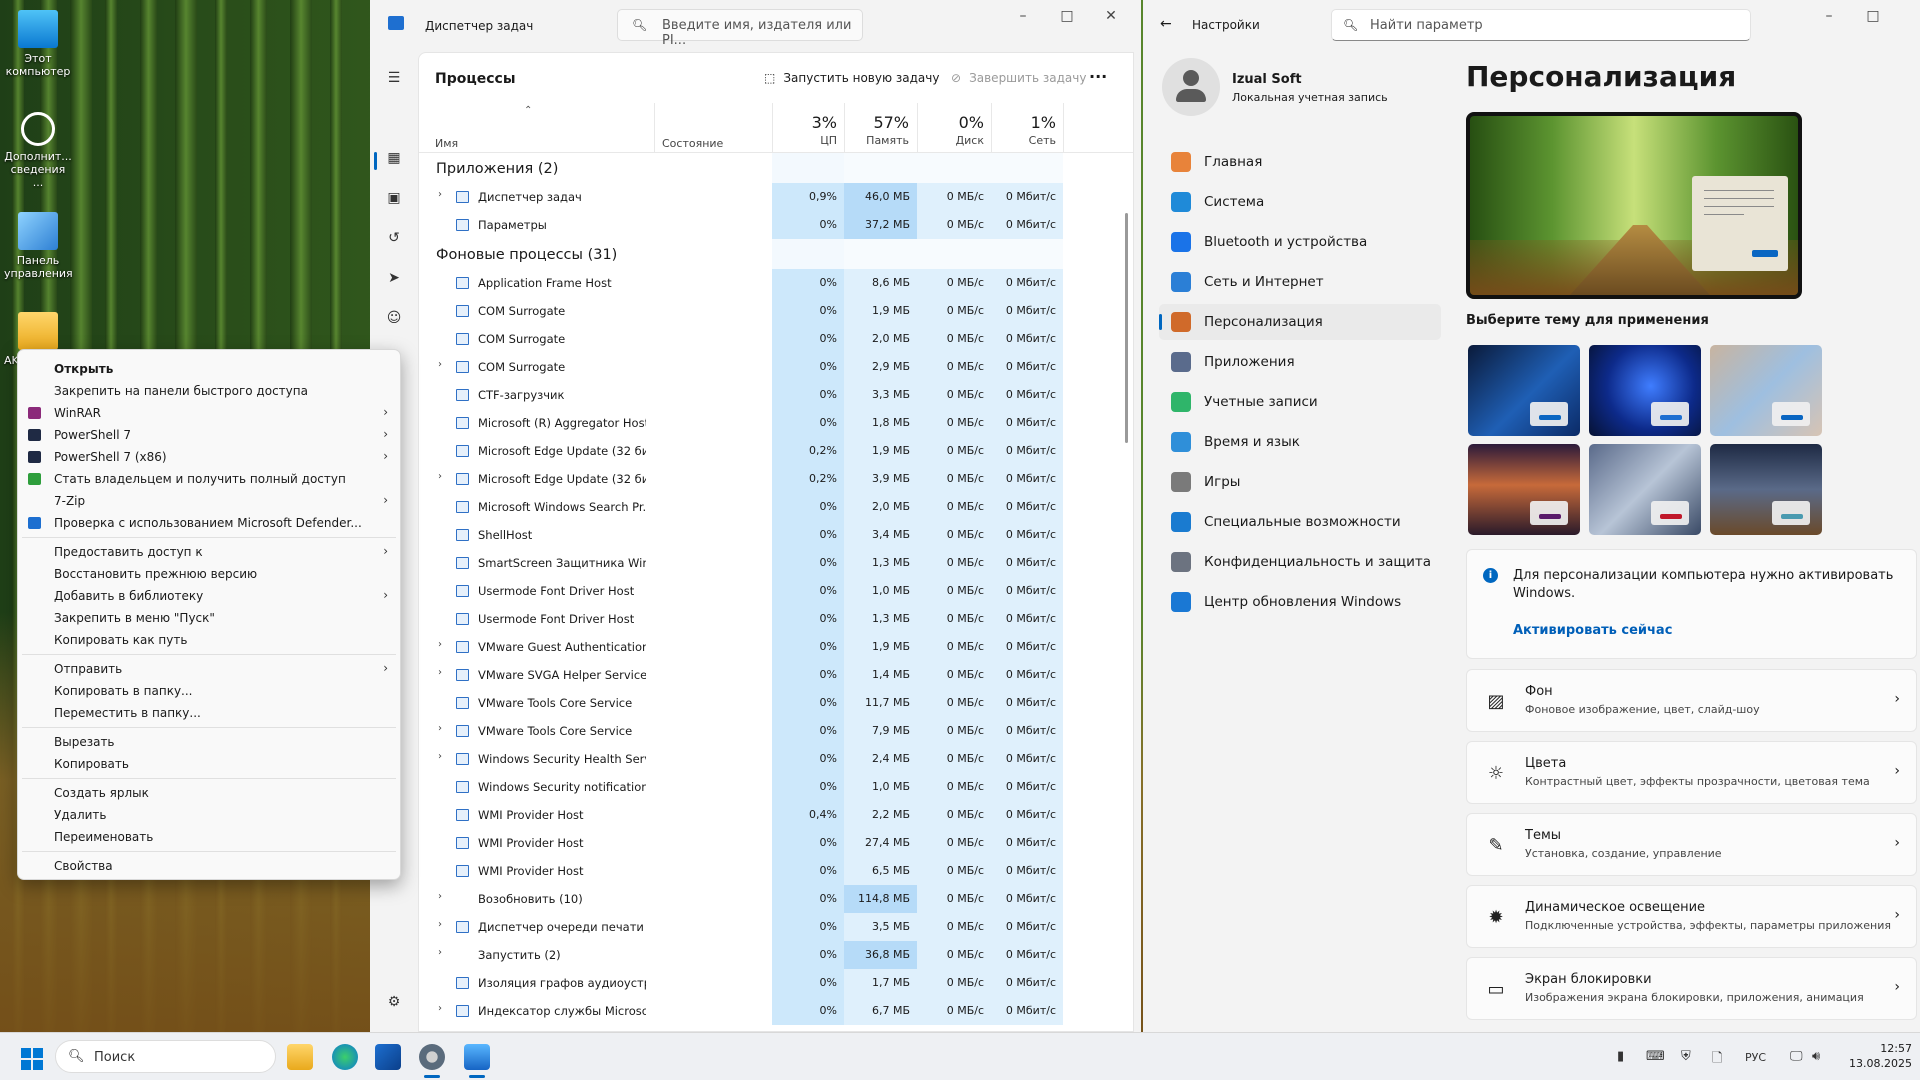  What do you see at coordinates (692, 142) in the screenshot?
I see `column-status: Состояние` at bounding box center [692, 142].